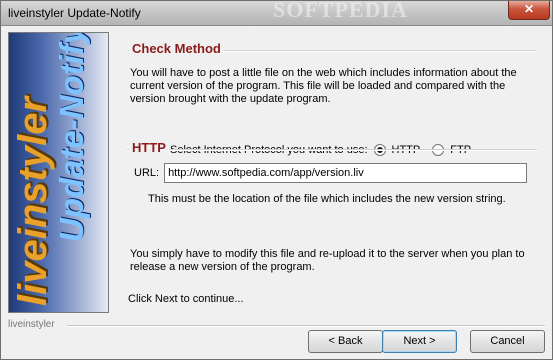  What do you see at coordinates (306, 326) in the screenshot?
I see `footer-divider` at bounding box center [306, 326].